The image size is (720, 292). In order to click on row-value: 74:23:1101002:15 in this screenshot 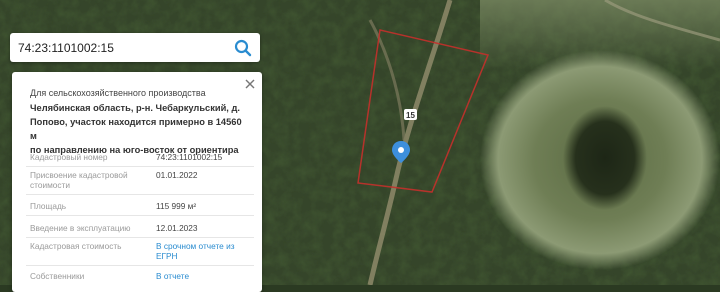, I will do `click(189, 157)`.